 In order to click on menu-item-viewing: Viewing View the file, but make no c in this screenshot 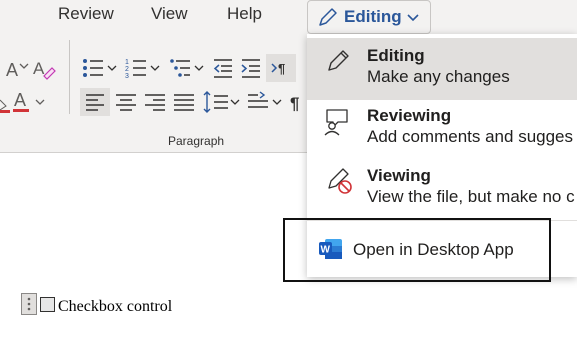, I will do `click(442, 189)`.